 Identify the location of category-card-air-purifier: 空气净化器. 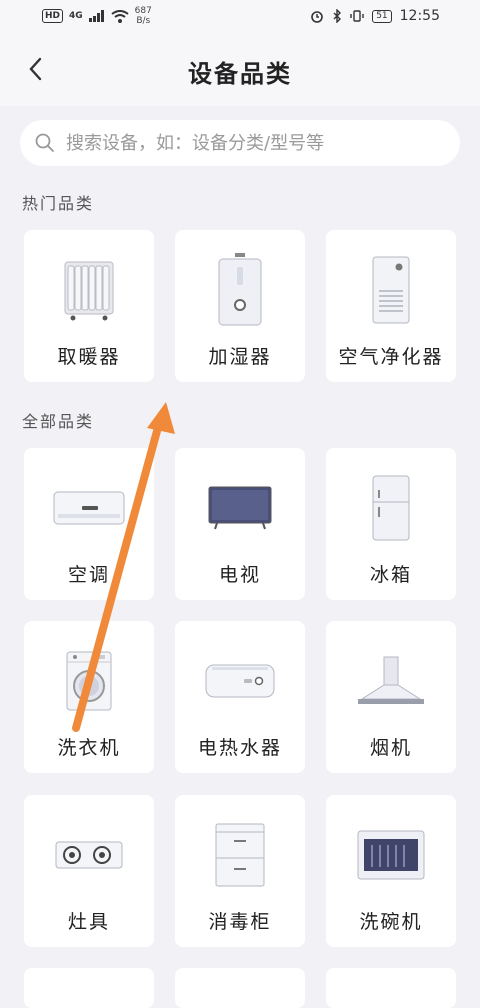
(391, 306).